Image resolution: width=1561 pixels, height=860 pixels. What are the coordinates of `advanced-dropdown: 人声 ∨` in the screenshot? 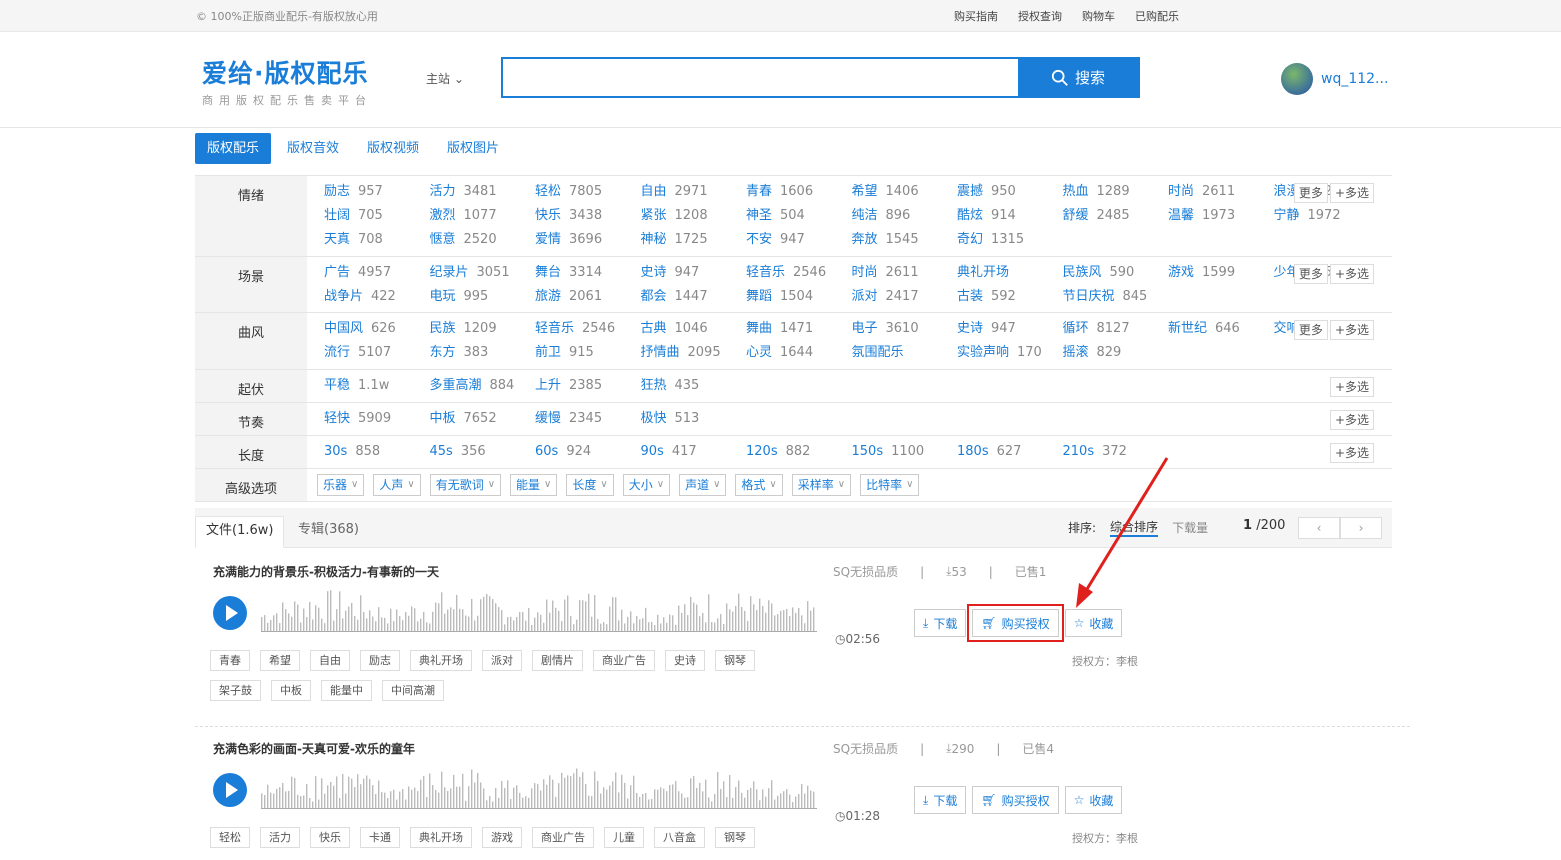 It's located at (397, 485).